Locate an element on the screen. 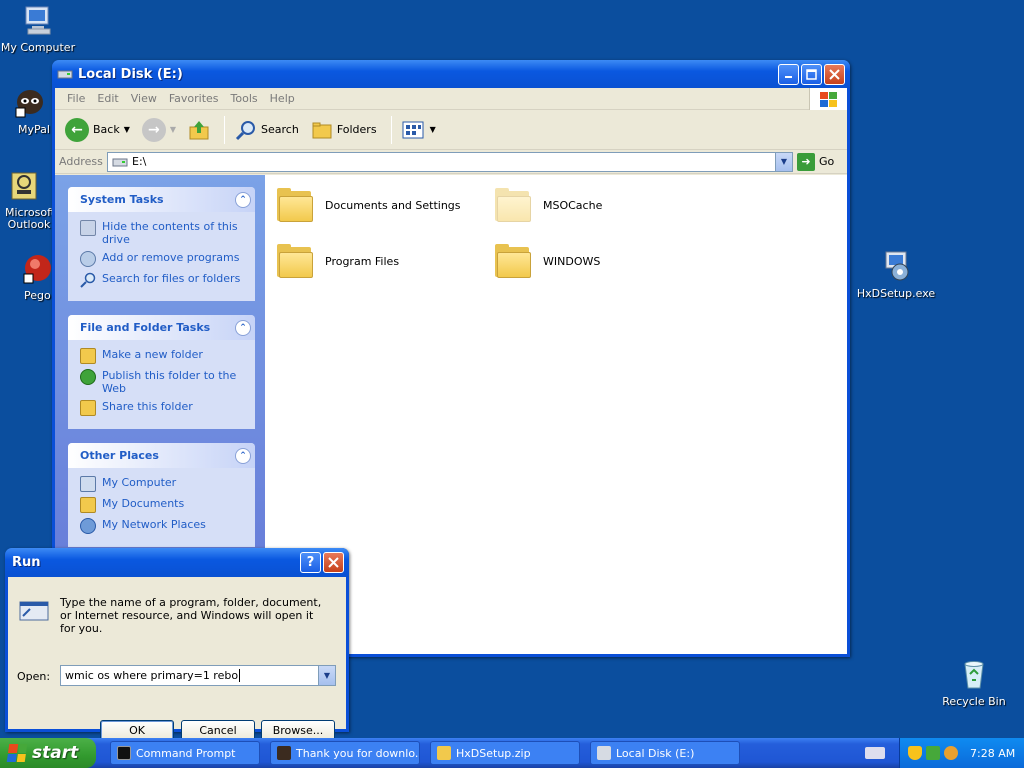 Image resolution: width=1024 pixels, height=768 pixels. go-label: Go is located at coordinates (827, 161).